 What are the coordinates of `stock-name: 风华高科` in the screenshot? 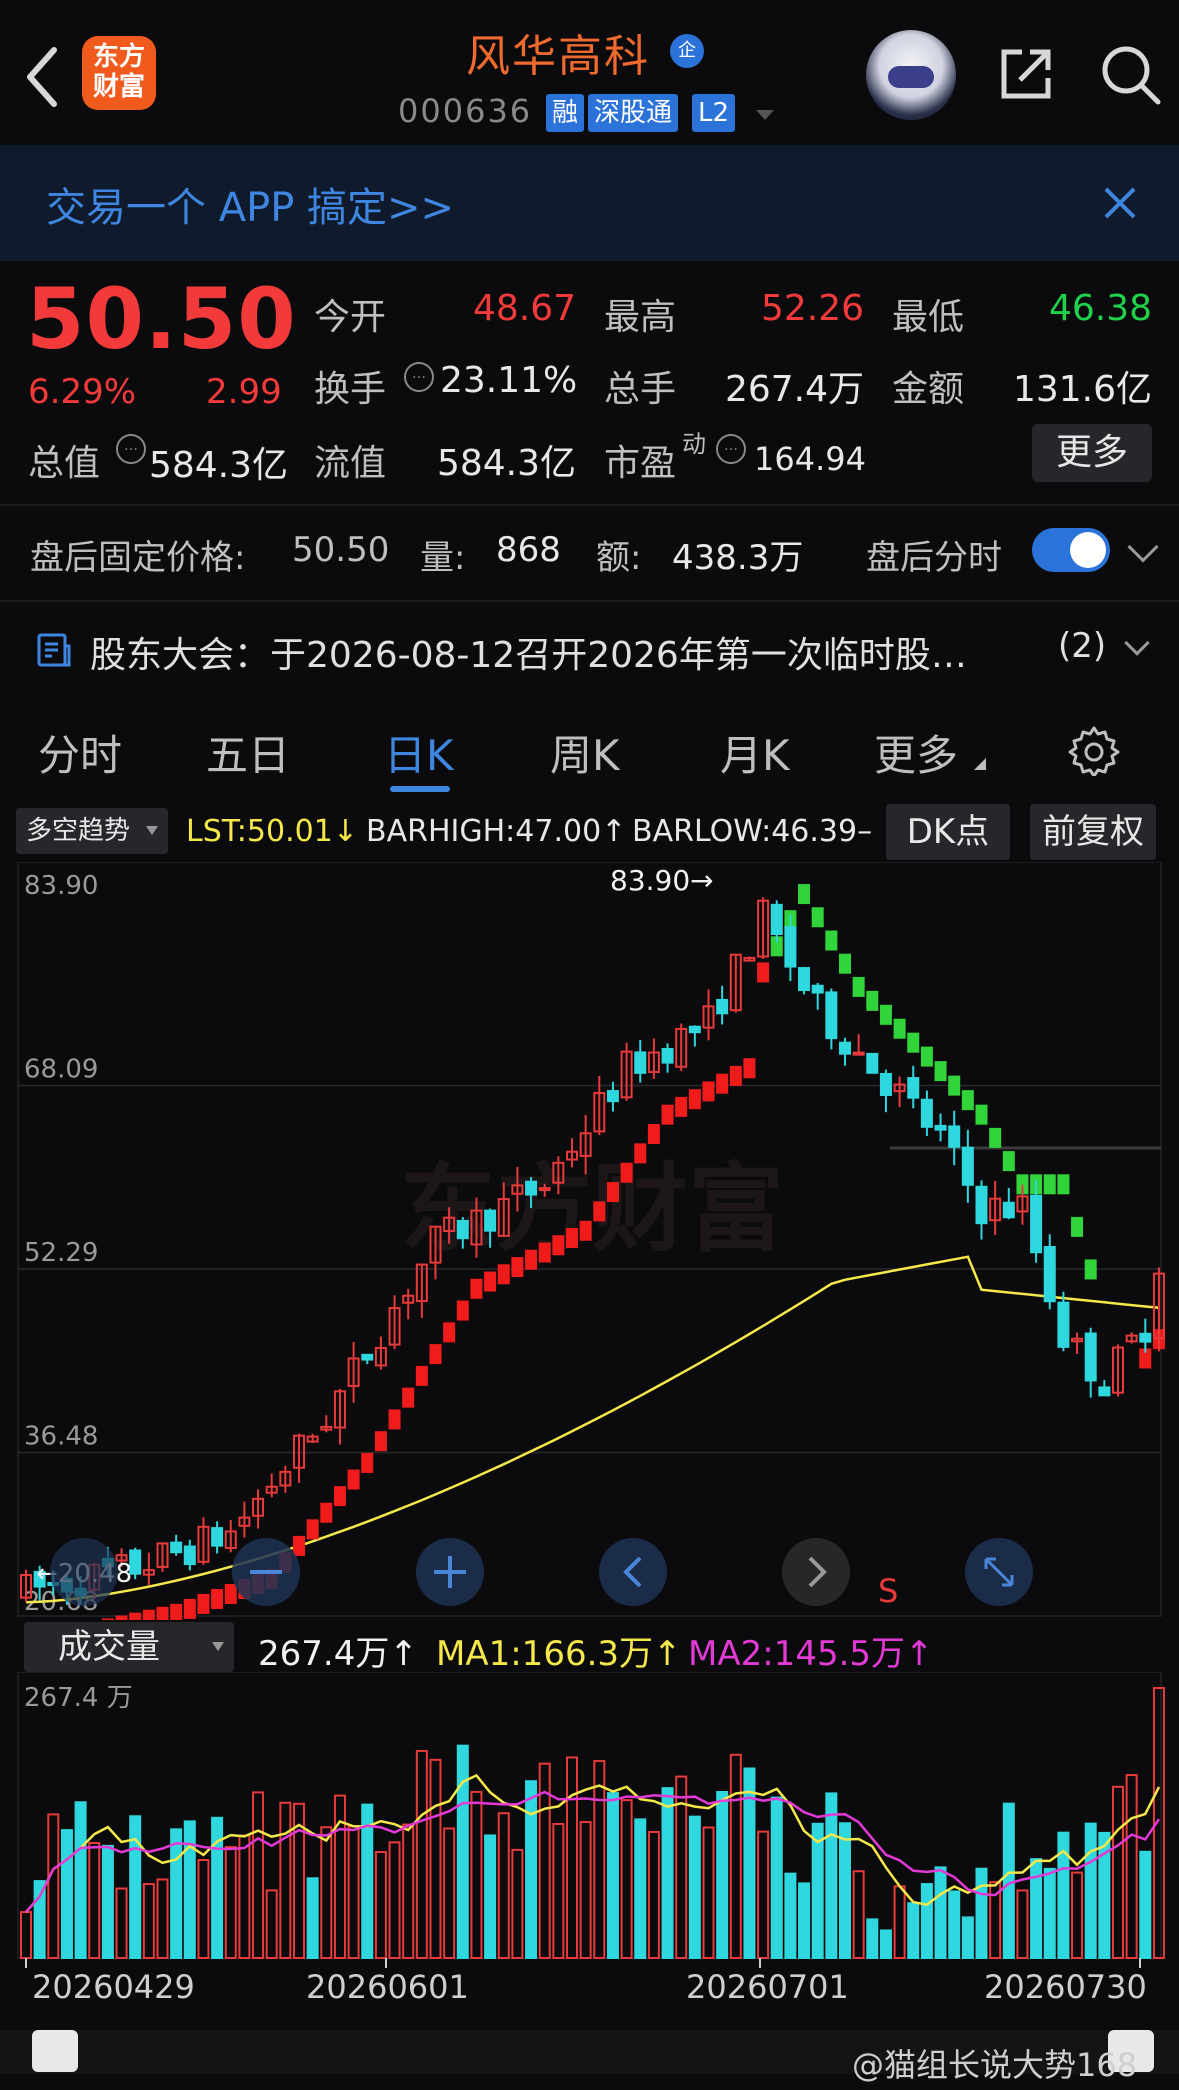 It's located at (558, 56).